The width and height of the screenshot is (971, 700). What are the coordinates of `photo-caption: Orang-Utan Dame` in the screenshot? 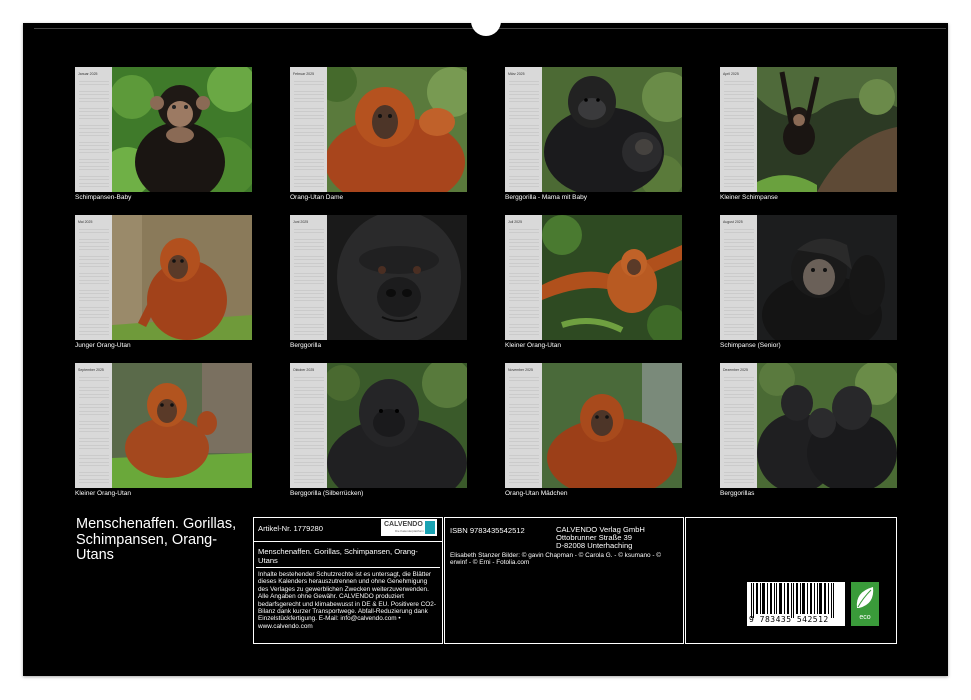 It's located at (317, 197).